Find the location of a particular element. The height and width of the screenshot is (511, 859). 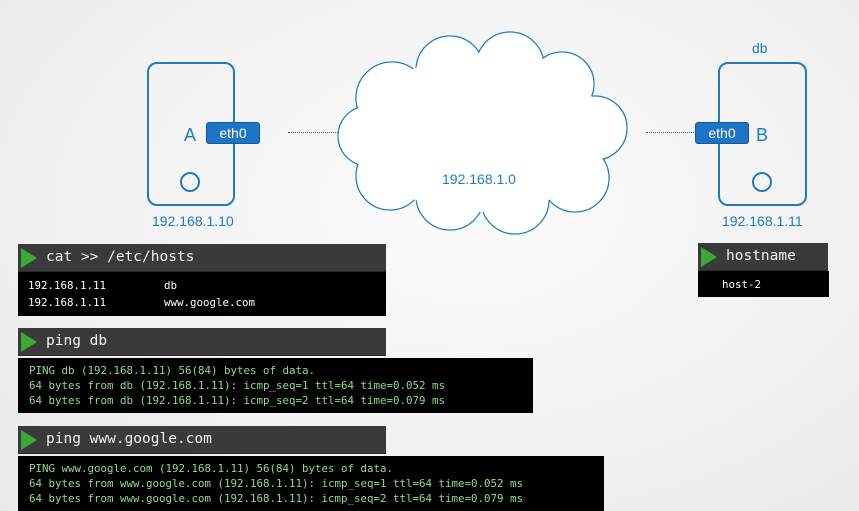

host-a-label: A is located at coordinates (190, 135).